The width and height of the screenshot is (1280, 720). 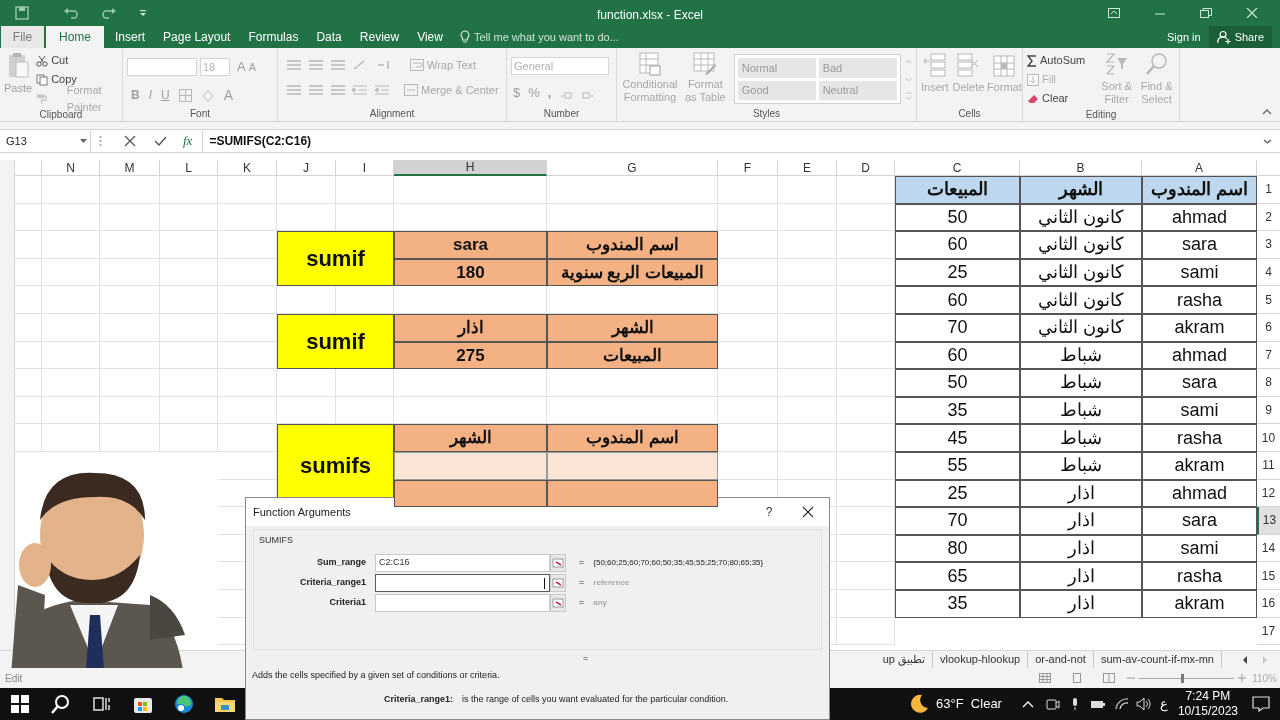 I want to click on cancel-icon, so click(x=130, y=141).